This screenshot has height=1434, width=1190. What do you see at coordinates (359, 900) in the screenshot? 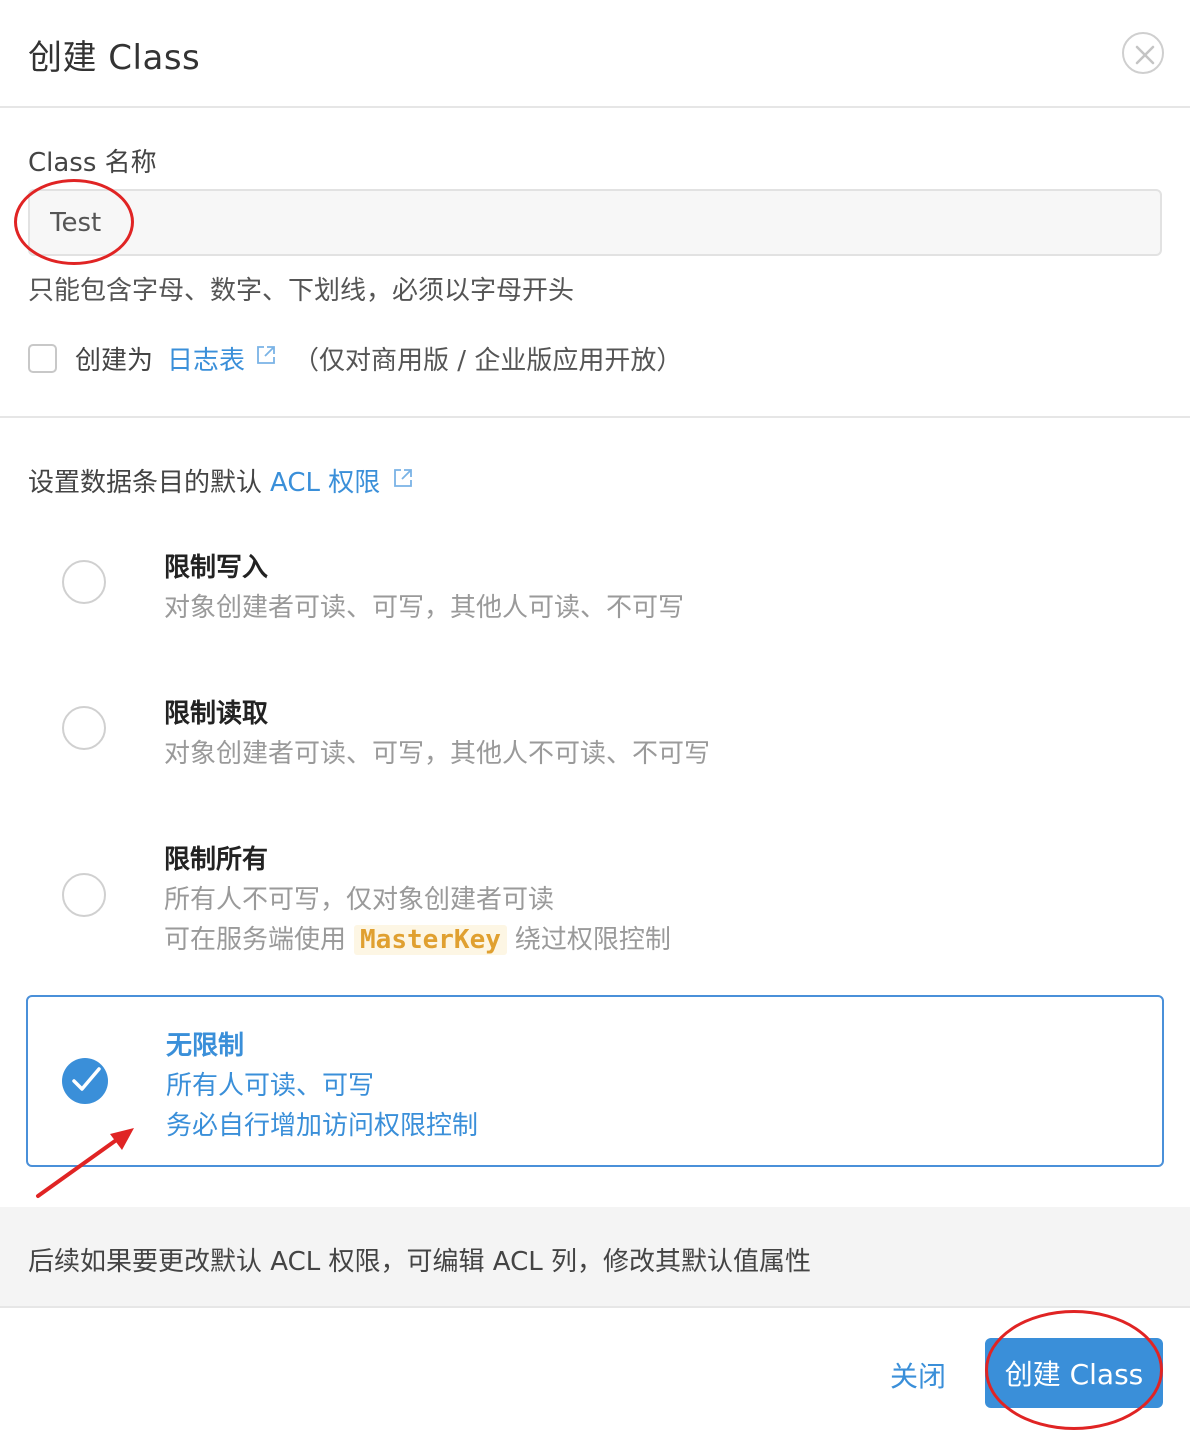
I see `acl-option-desc: 所有人不可写，仅对象创建者可读` at bounding box center [359, 900].